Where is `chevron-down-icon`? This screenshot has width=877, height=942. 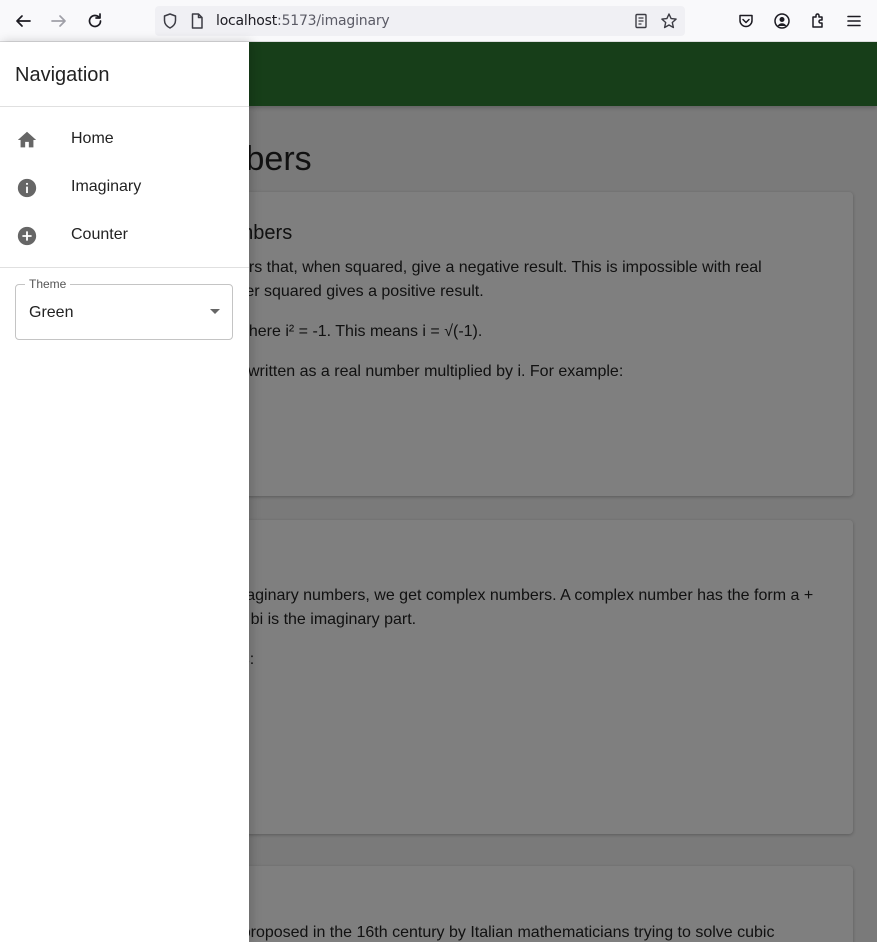
chevron-down-icon is located at coordinates (215, 311).